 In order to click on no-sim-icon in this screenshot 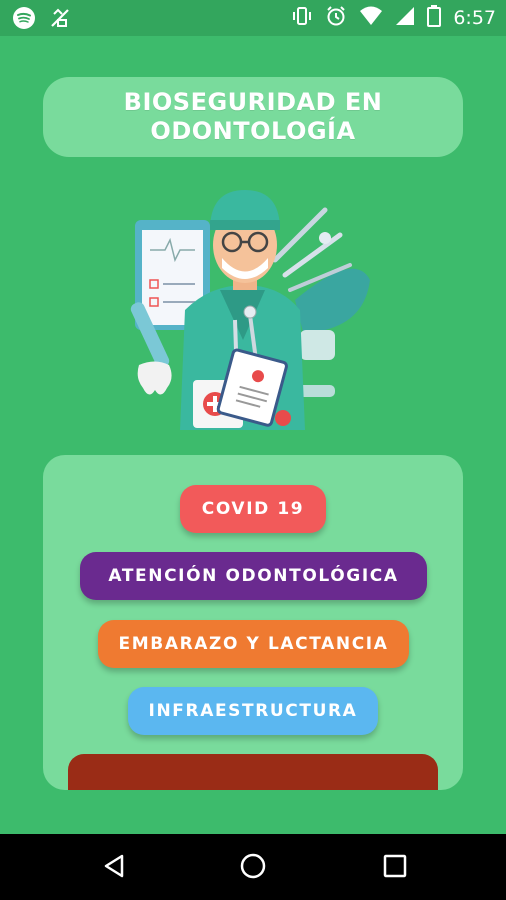, I will do `click(60, 20)`.